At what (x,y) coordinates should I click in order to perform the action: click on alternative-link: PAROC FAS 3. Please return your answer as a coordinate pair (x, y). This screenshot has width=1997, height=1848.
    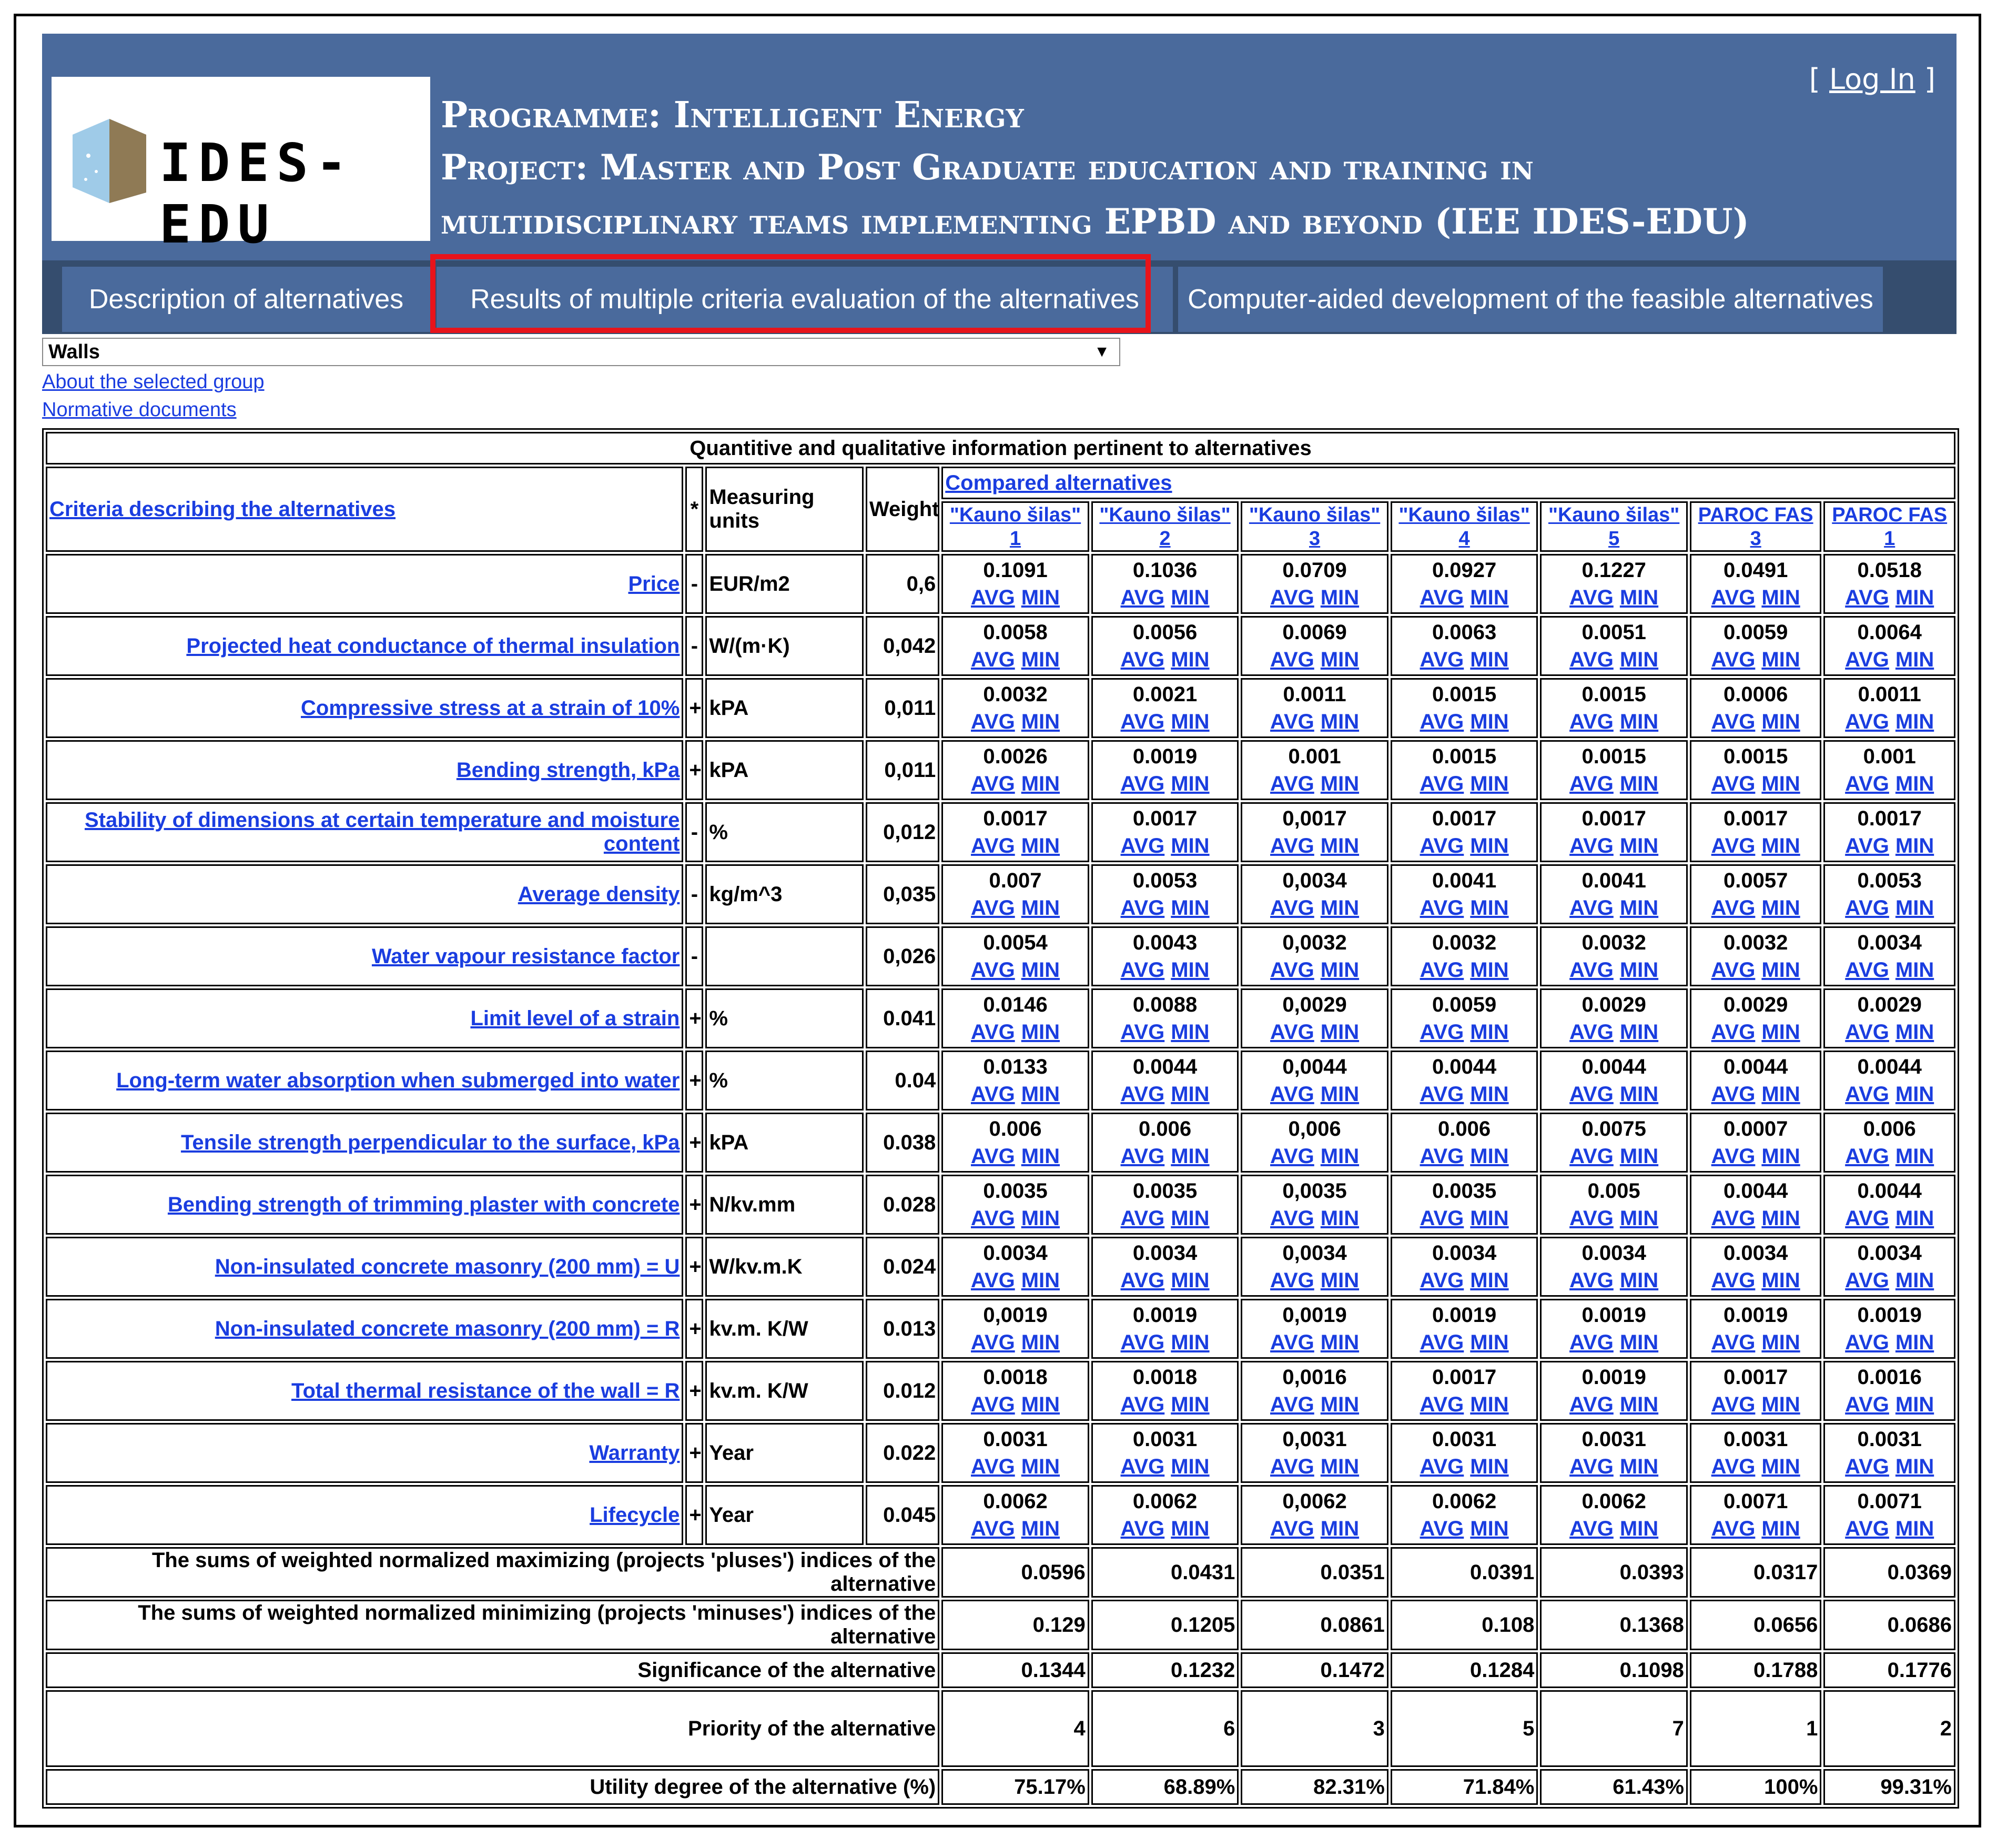
    Looking at the image, I should click on (1755, 527).